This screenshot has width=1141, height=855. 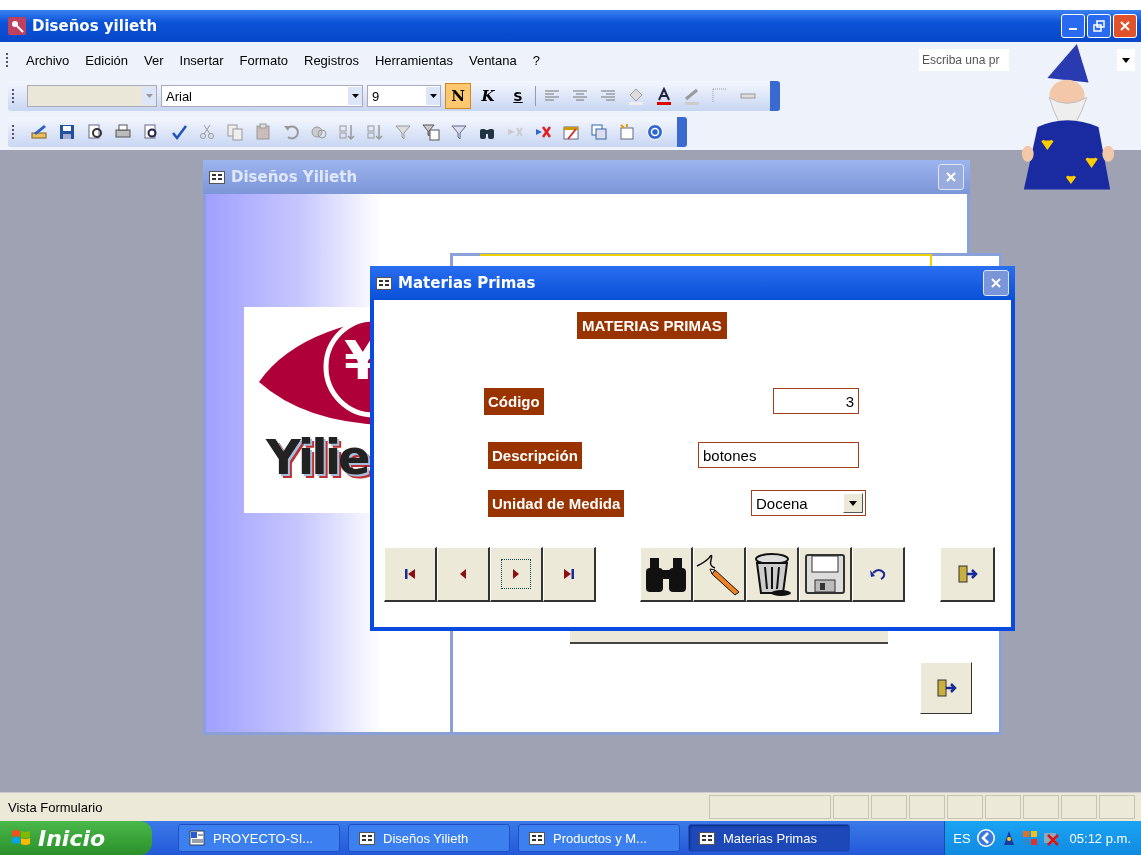 I want to click on status-text: Vista Formulario, so click(x=55, y=807).